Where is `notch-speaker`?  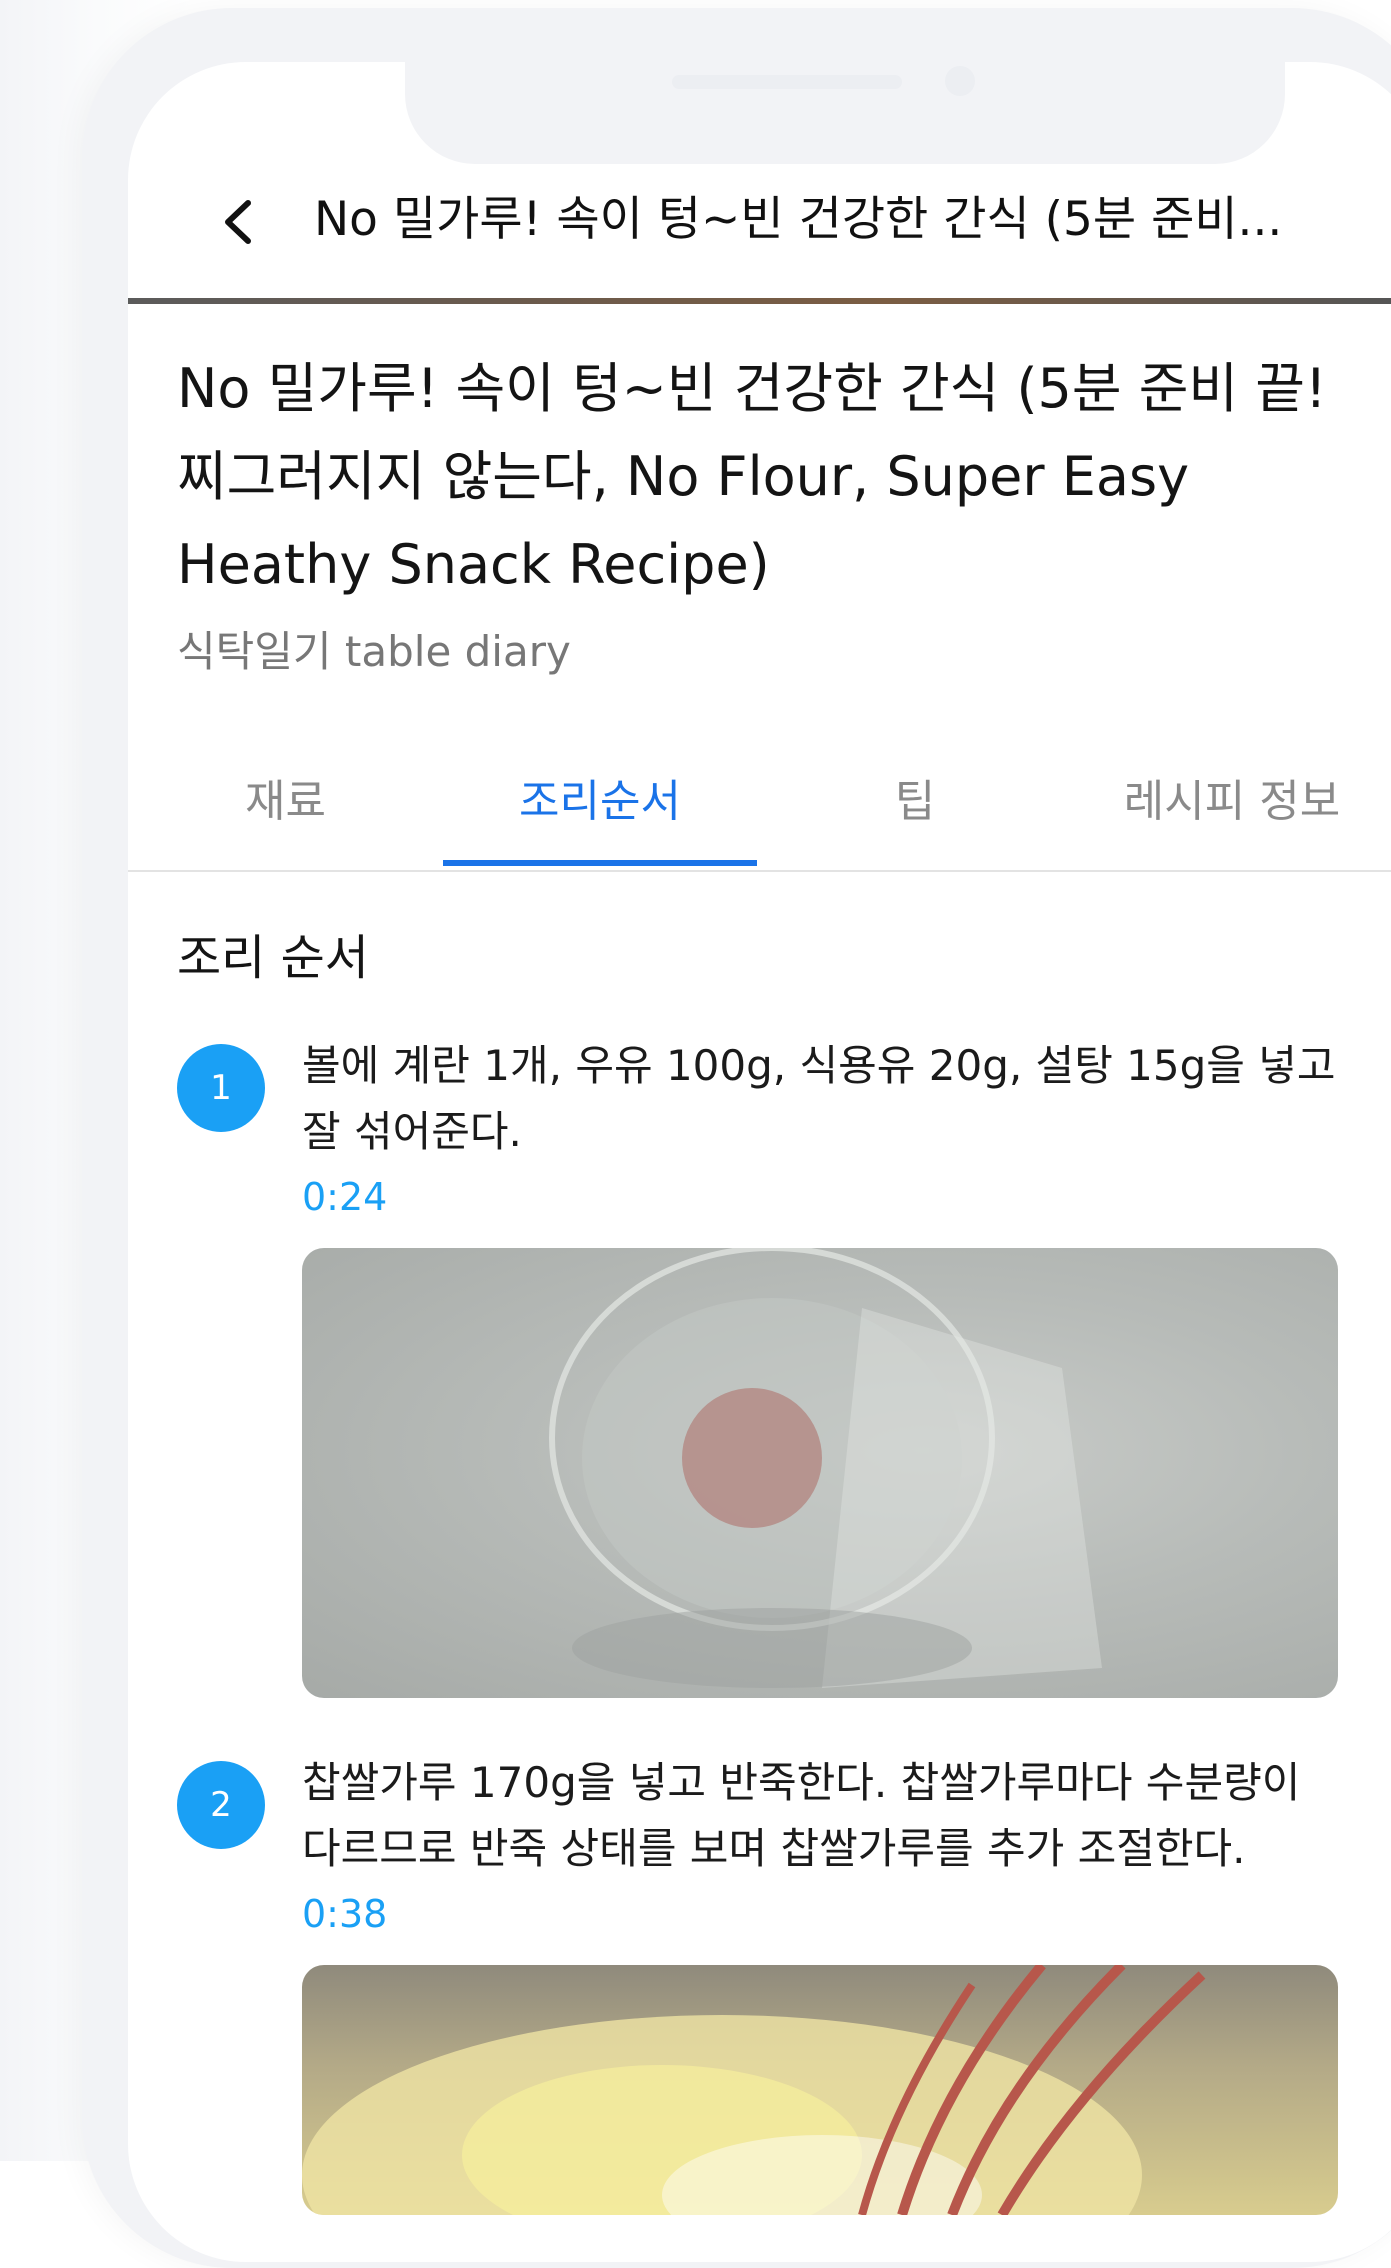
notch-speaker is located at coordinates (787, 82).